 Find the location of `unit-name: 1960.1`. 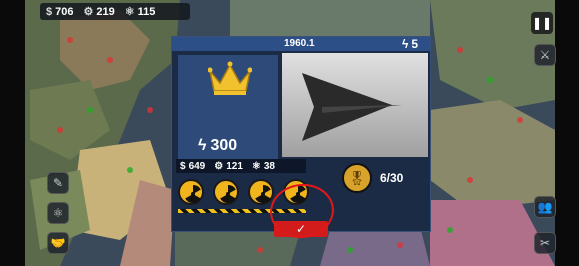

unit-name: 1960.1 is located at coordinates (299, 43).